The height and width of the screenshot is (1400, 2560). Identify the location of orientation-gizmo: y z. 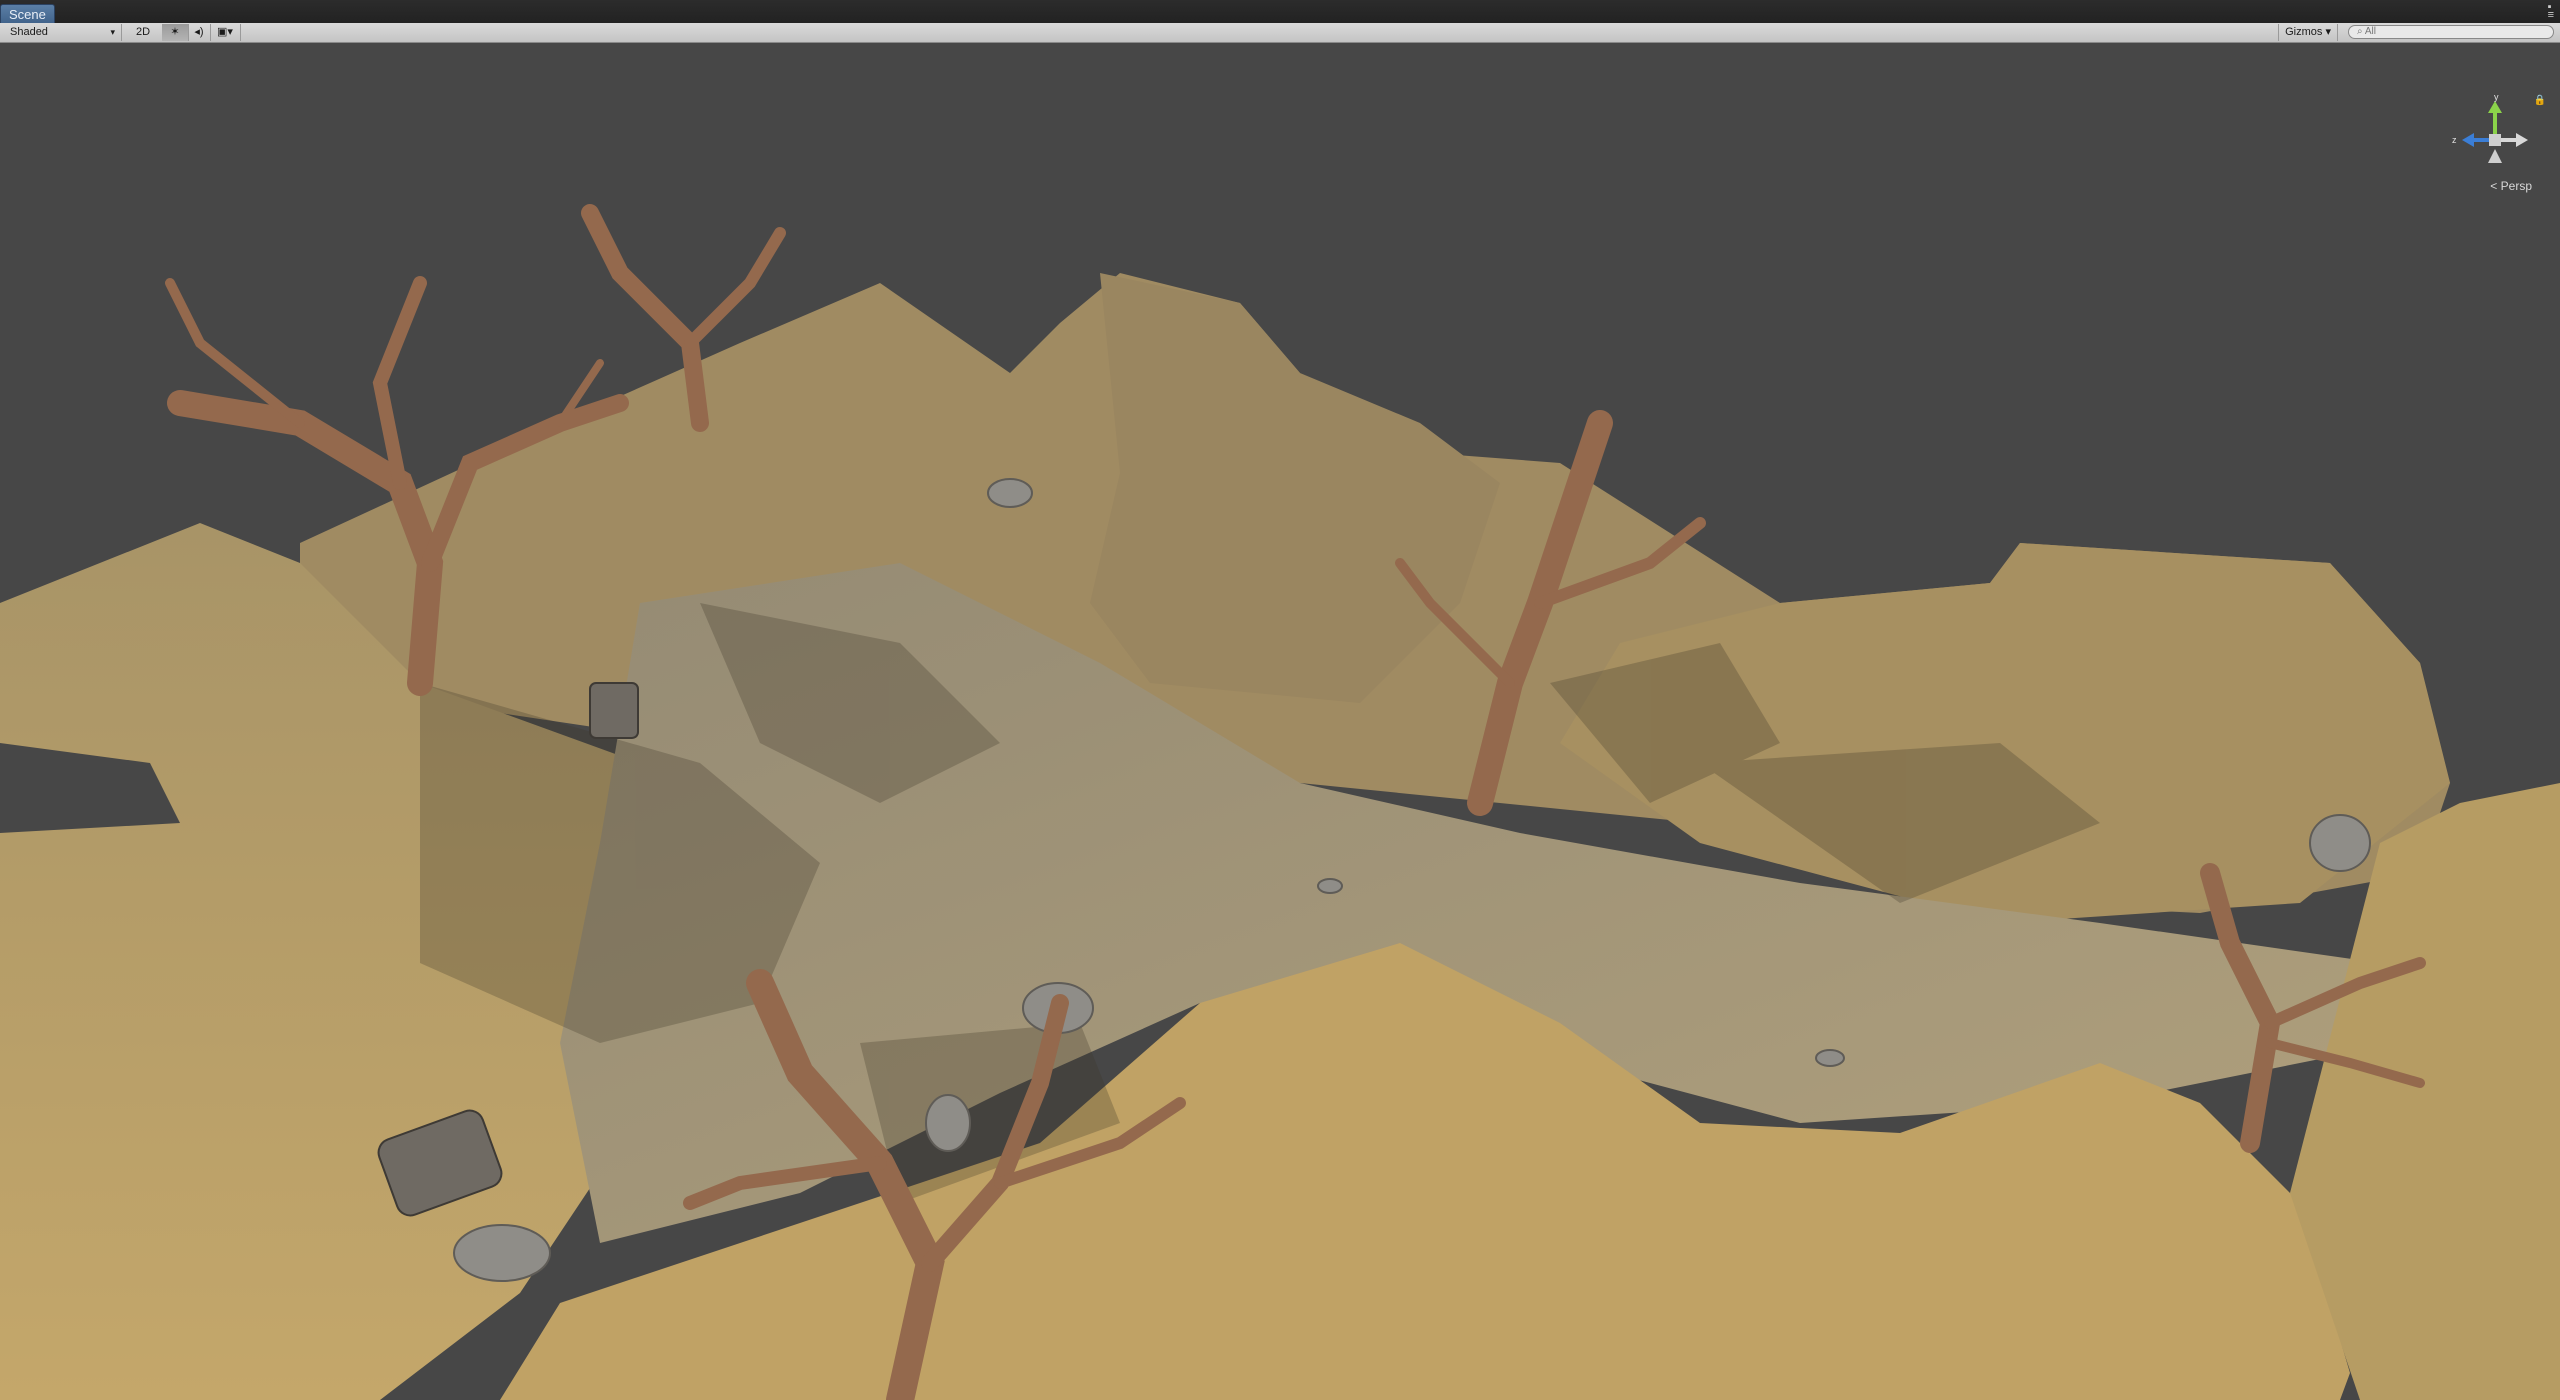
(2495, 143).